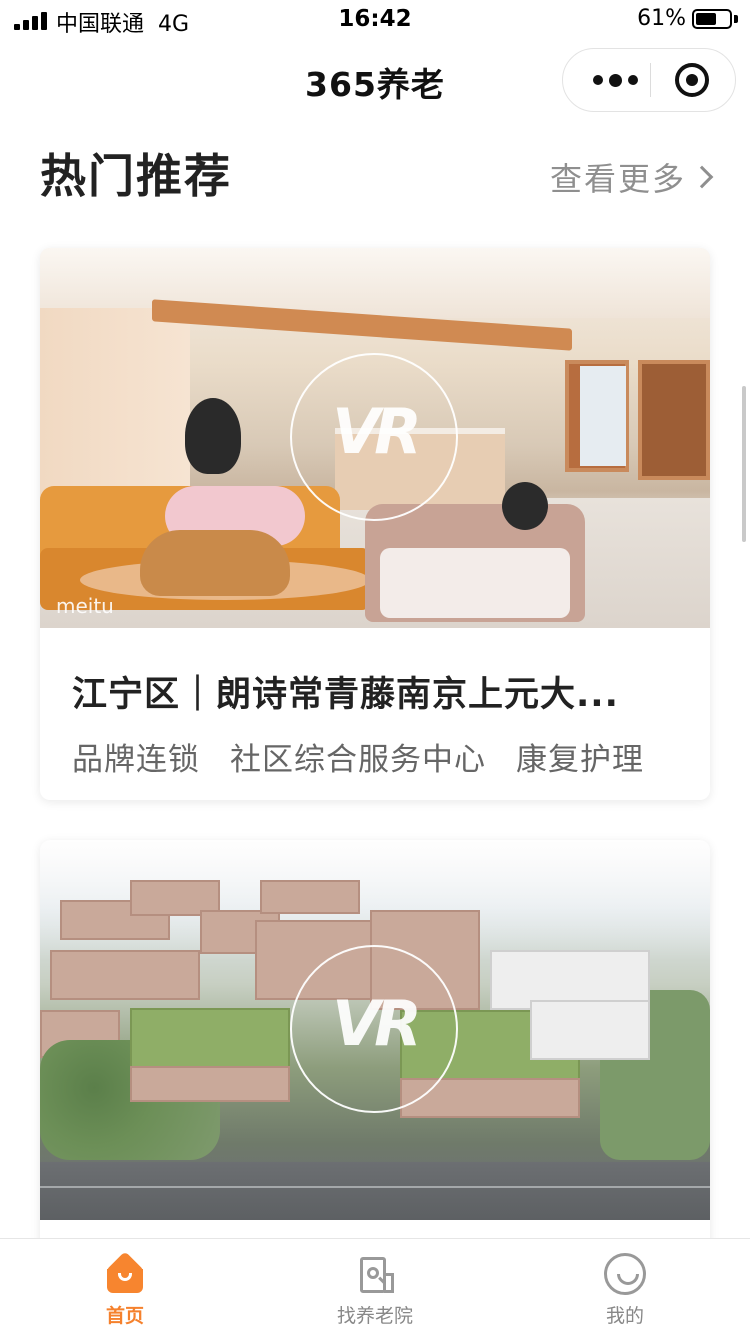 This screenshot has width=750, height=1334. I want to click on mini-program-capsule, so click(649, 80).